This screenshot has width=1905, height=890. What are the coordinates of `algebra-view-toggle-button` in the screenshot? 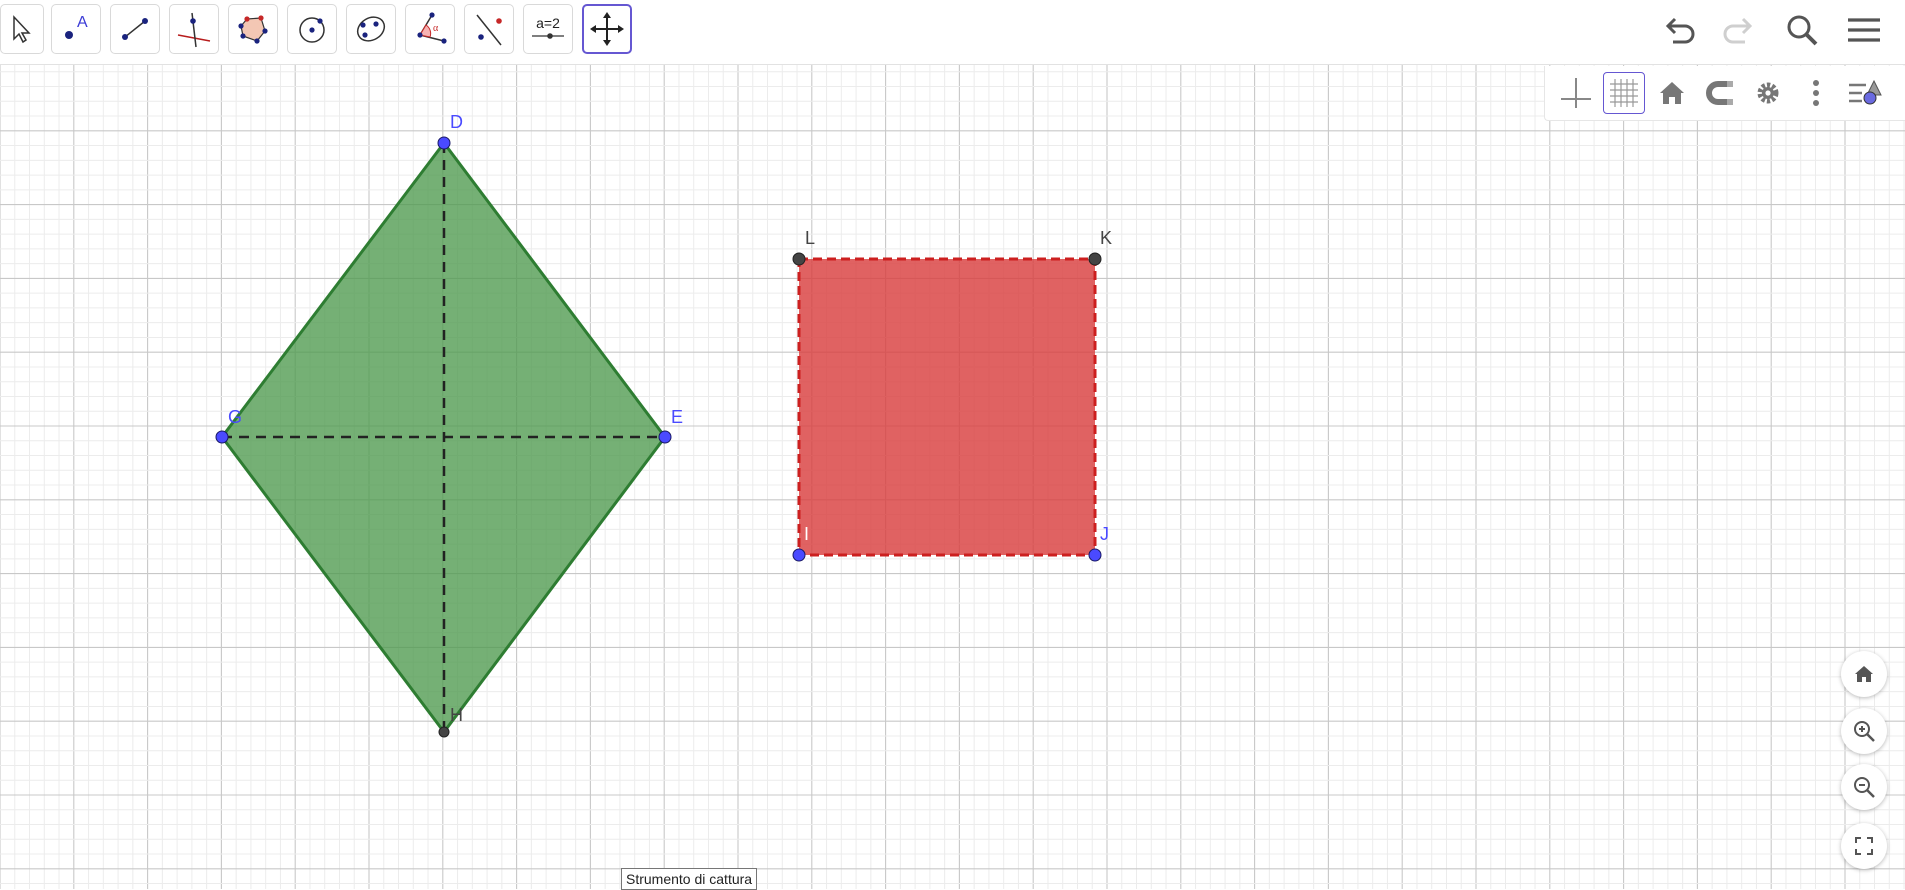 It's located at (1864, 93).